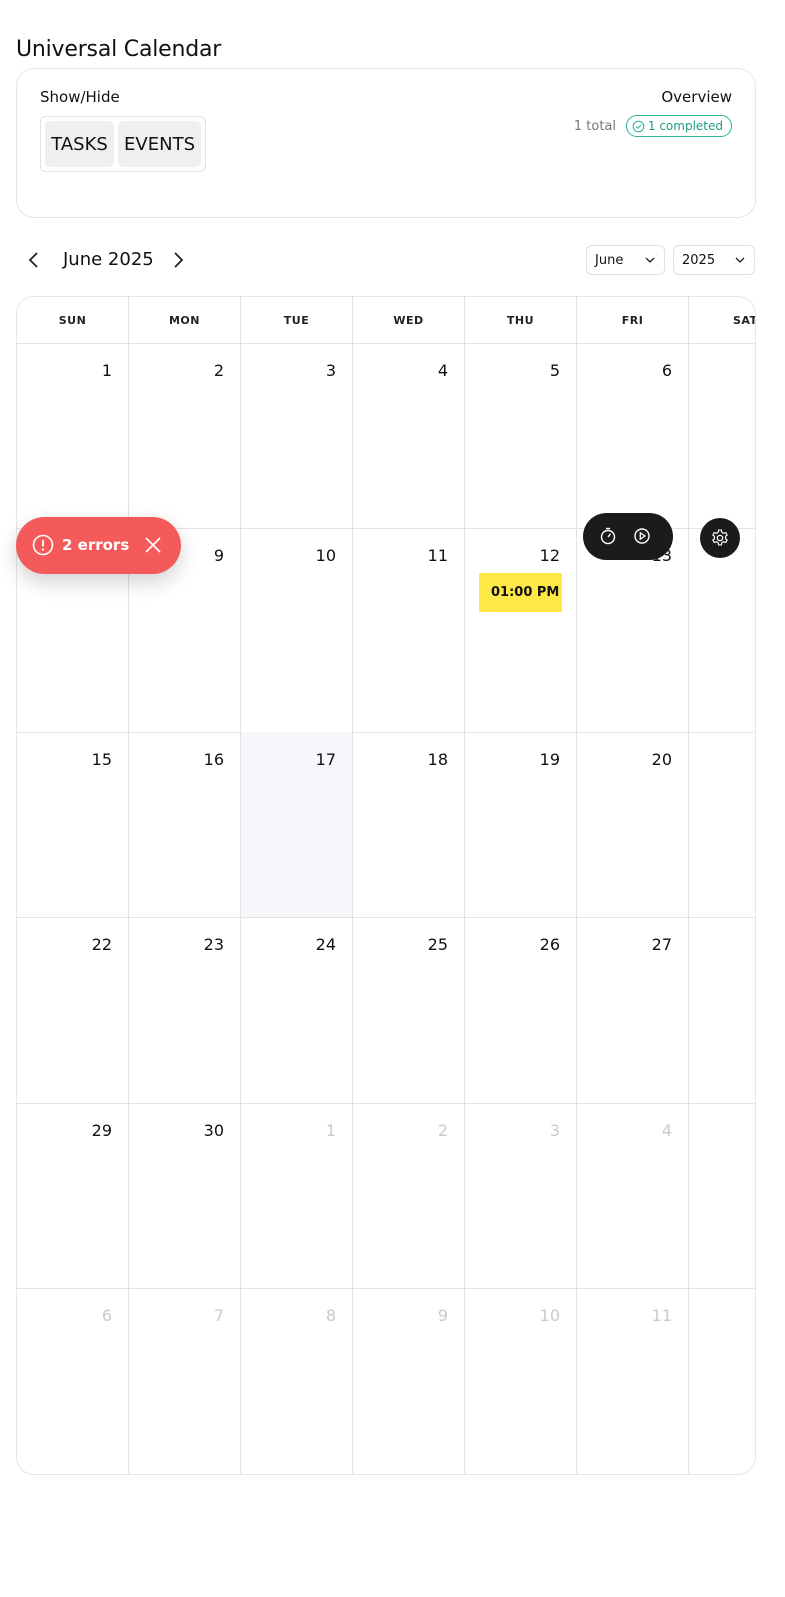 The image size is (785, 1597). I want to click on error-count-text: 2 errors, so click(96, 545).